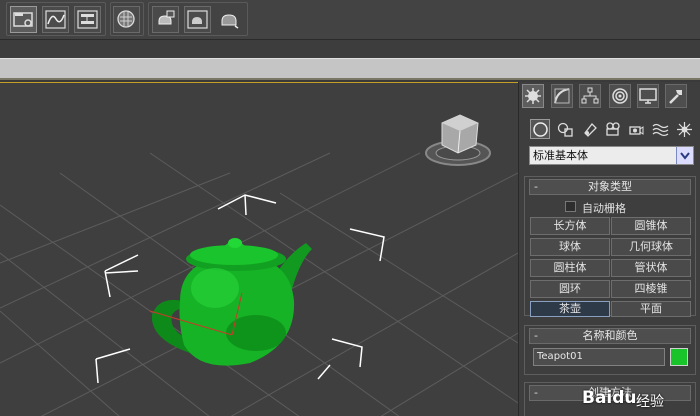  I want to click on main-toolbar, so click(350, 20).